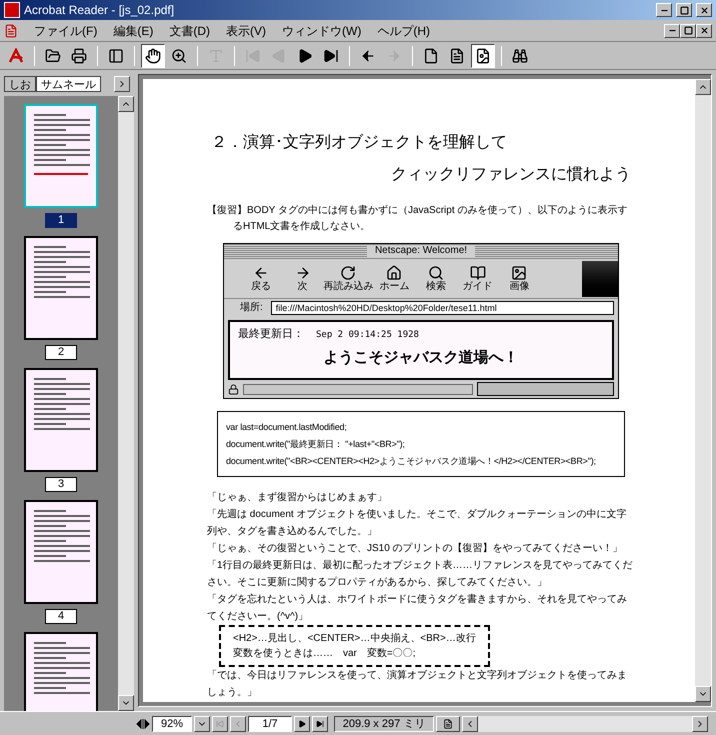 This screenshot has width=716, height=735. I want to click on browser-button: 画像, so click(519, 278).